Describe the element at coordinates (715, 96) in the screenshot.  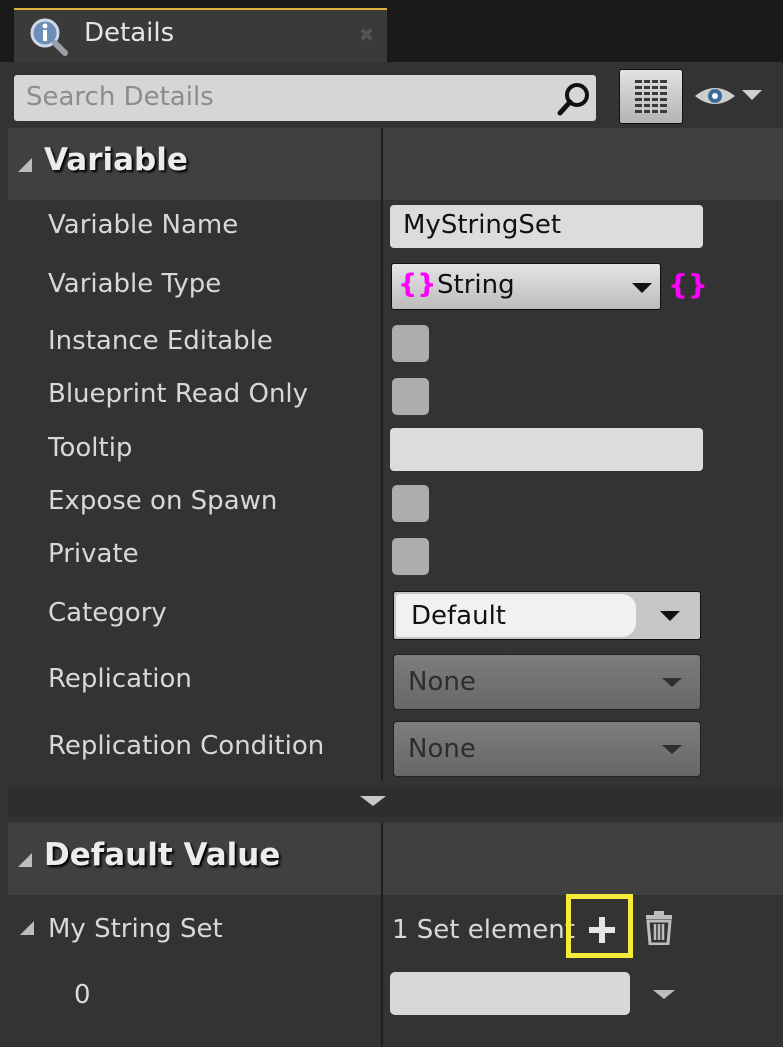
I see `eye-icon` at that location.